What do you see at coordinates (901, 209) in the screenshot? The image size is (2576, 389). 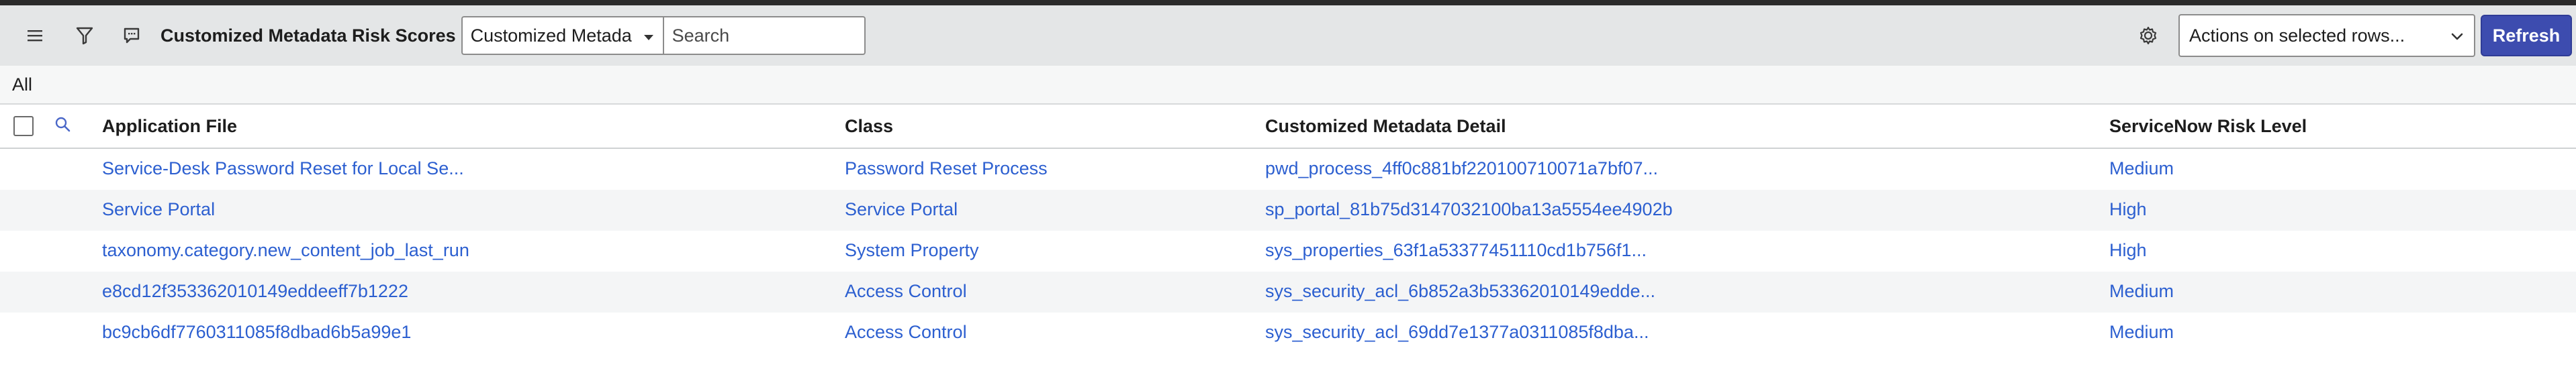 I see `class-link: Service Portal` at bounding box center [901, 209].